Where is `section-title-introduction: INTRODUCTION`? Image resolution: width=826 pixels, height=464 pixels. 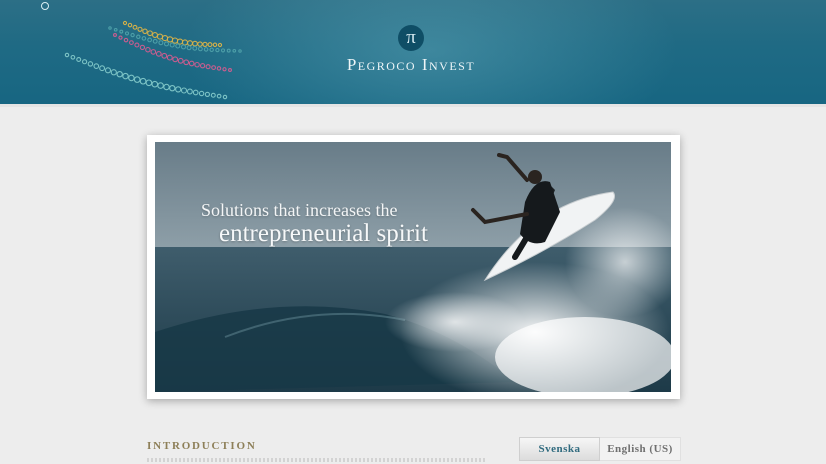
section-title-introduction: INTRODUCTION is located at coordinates (202, 446).